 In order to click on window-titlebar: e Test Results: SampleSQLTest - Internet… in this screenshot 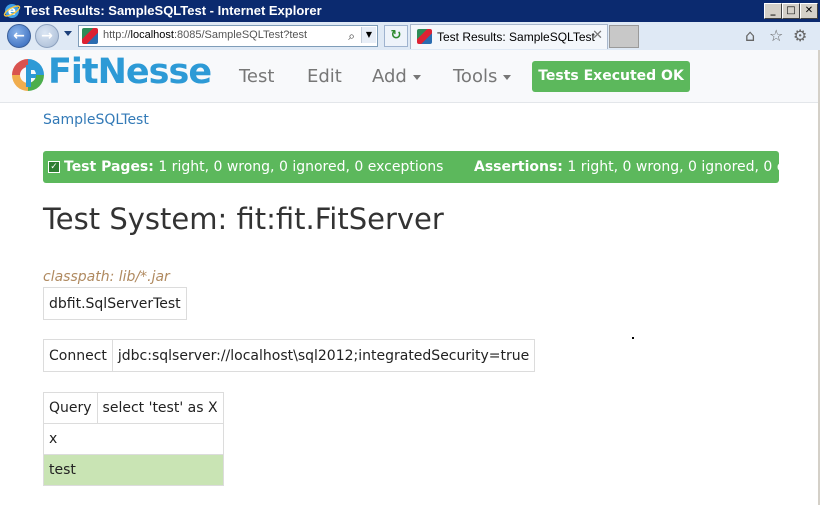, I will do `click(410, 11)`.